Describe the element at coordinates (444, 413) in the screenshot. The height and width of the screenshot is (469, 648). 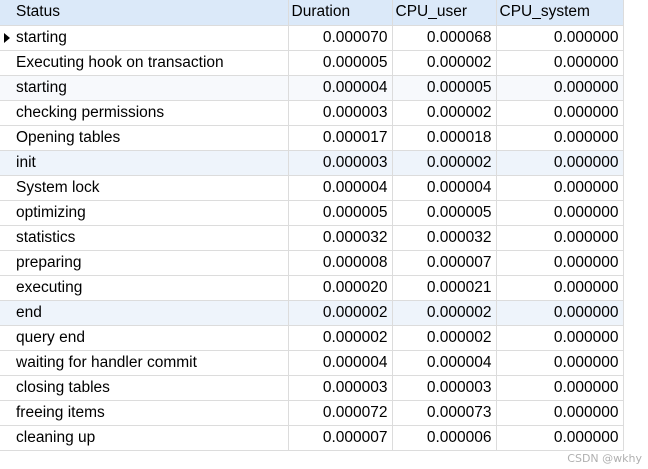
I see `cpu-user-cell: 0.000073` at that location.